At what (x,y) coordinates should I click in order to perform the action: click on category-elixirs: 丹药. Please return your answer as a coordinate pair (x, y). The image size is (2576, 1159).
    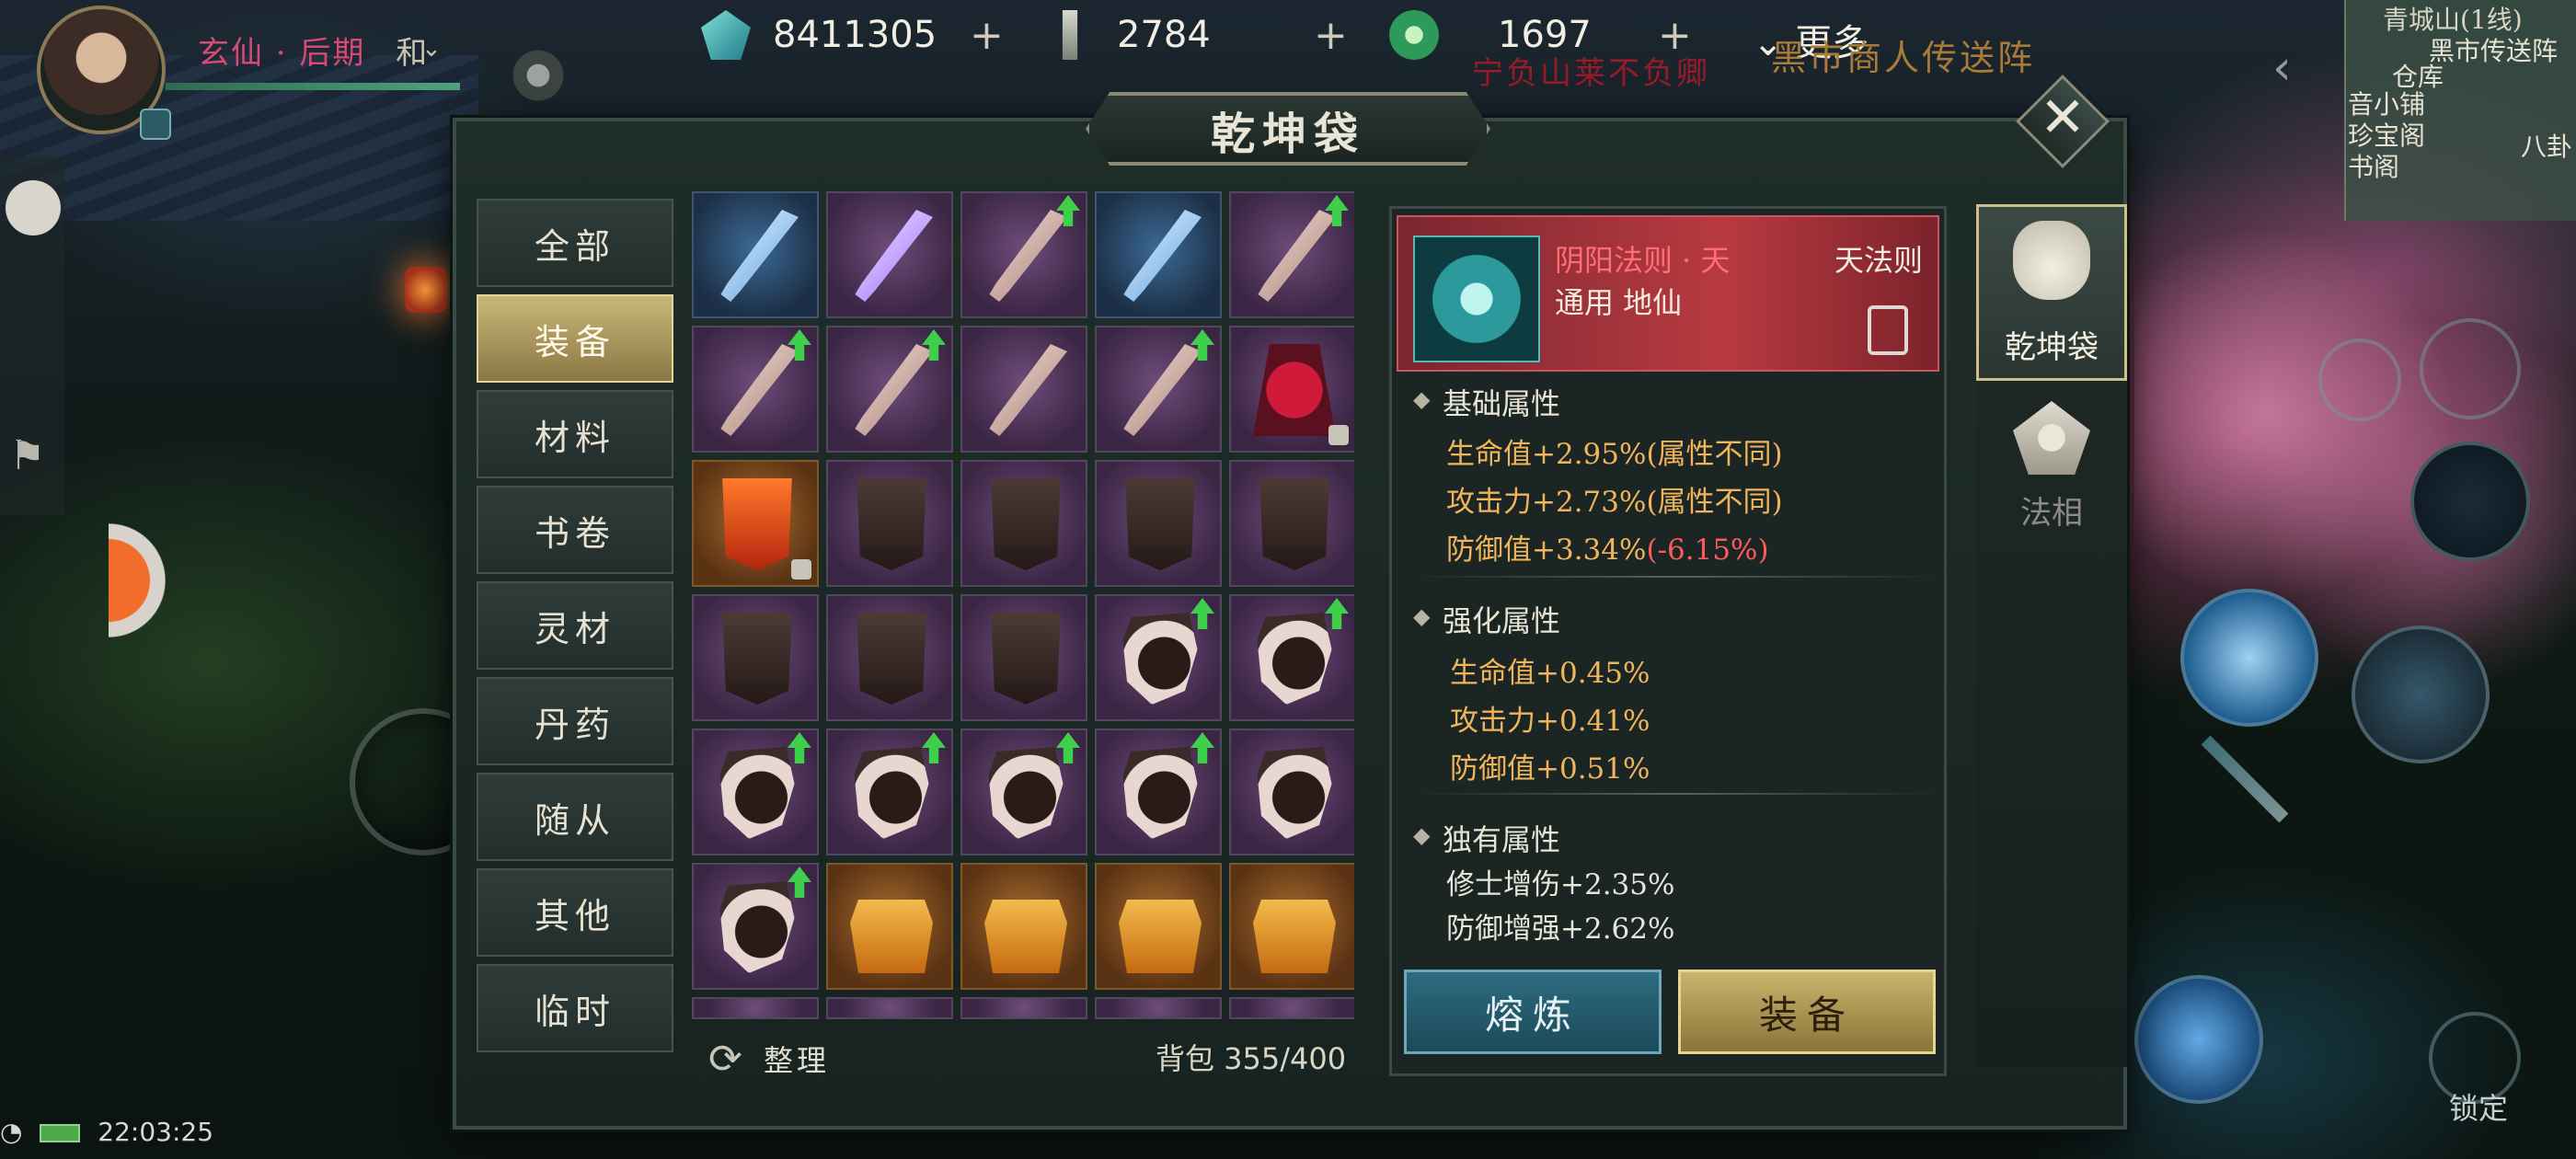
    Looking at the image, I should click on (575, 721).